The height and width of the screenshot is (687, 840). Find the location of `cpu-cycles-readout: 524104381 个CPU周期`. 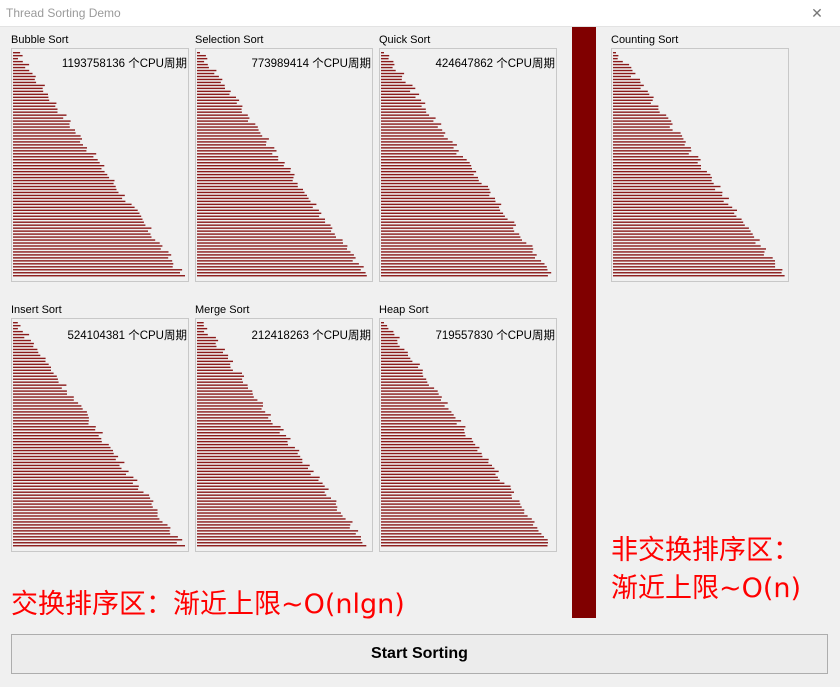

cpu-cycles-readout: 524104381 个CPU周期 is located at coordinates (127, 336).